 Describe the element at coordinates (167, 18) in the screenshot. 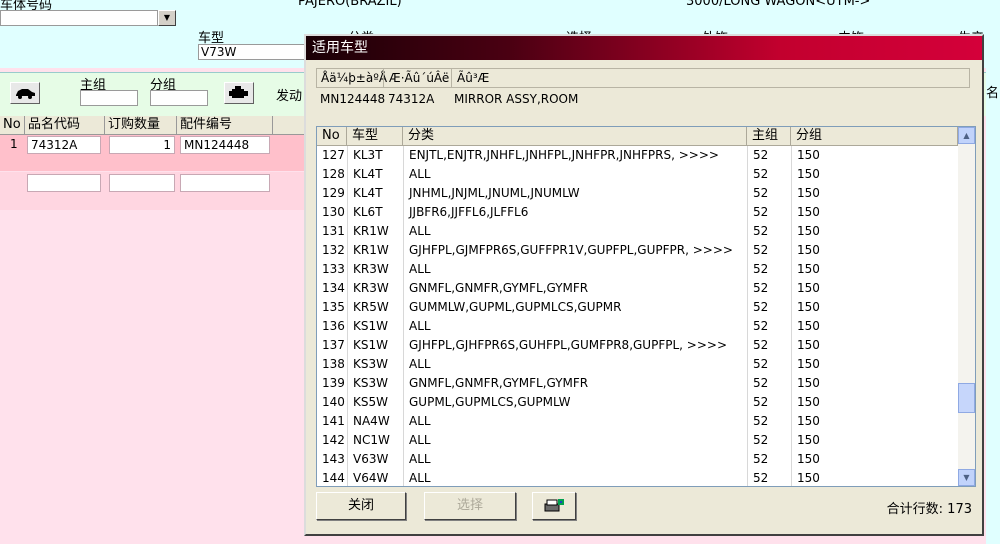

I see `chassis-dropdown-button: ▼` at that location.